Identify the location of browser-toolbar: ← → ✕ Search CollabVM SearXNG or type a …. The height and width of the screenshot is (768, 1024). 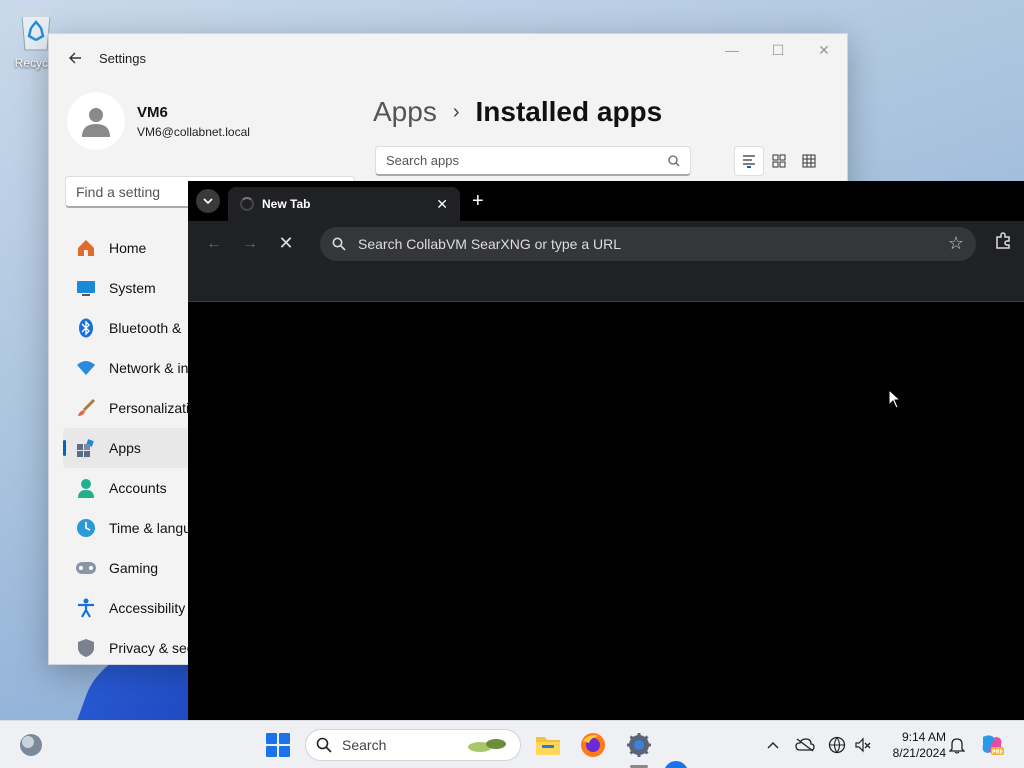
(606, 243).